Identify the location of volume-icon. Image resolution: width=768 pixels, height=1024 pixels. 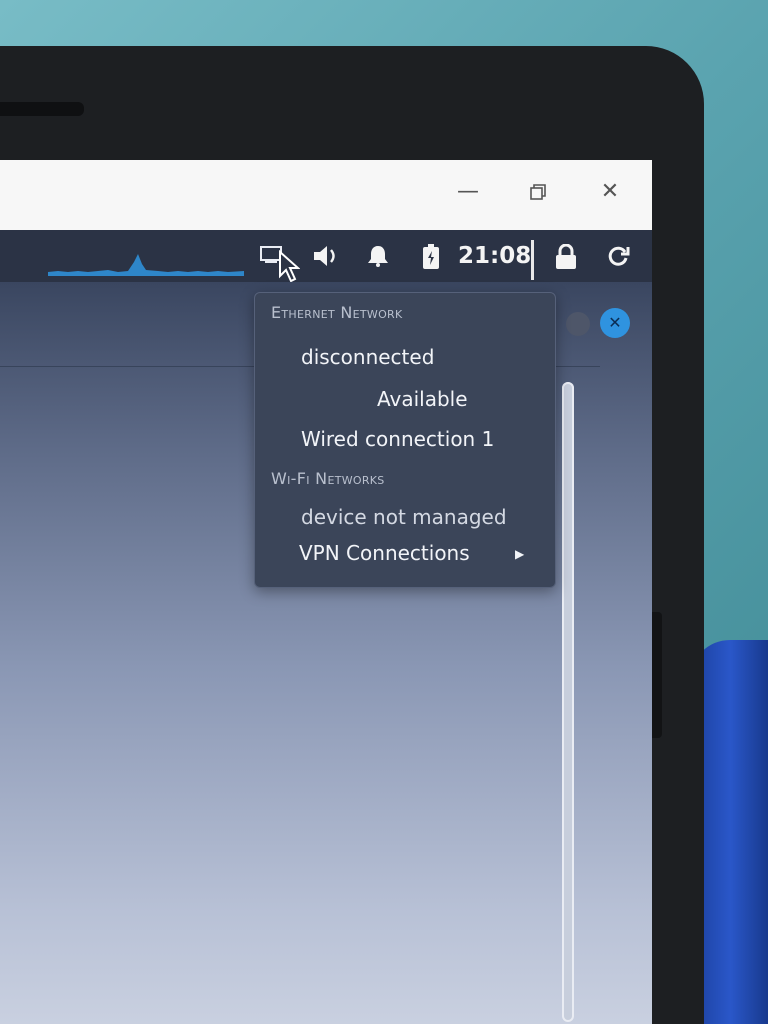
(326, 259).